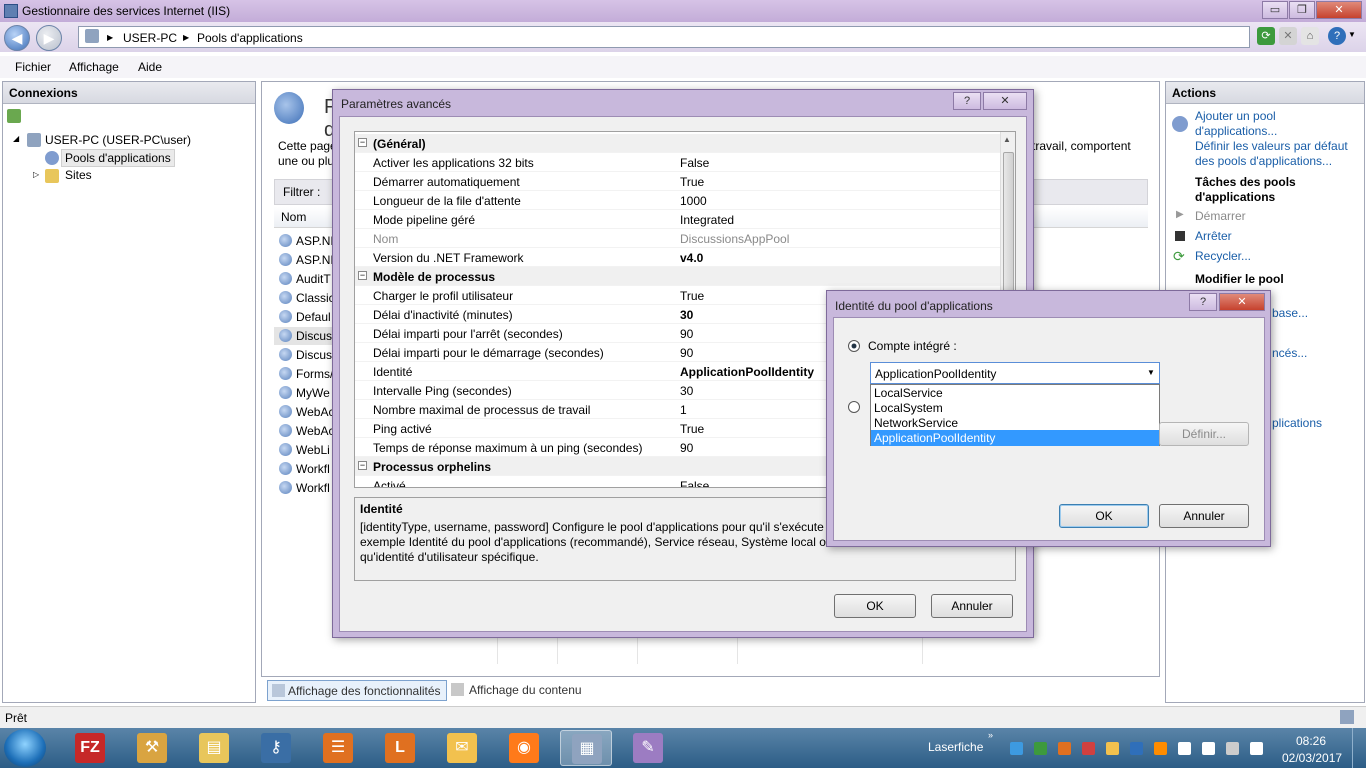 The image size is (1366, 768). What do you see at coordinates (1015, 373) in the screenshot?
I see `identity-select: ApplicationPoolIdentity ▼` at bounding box center [1015, 373].